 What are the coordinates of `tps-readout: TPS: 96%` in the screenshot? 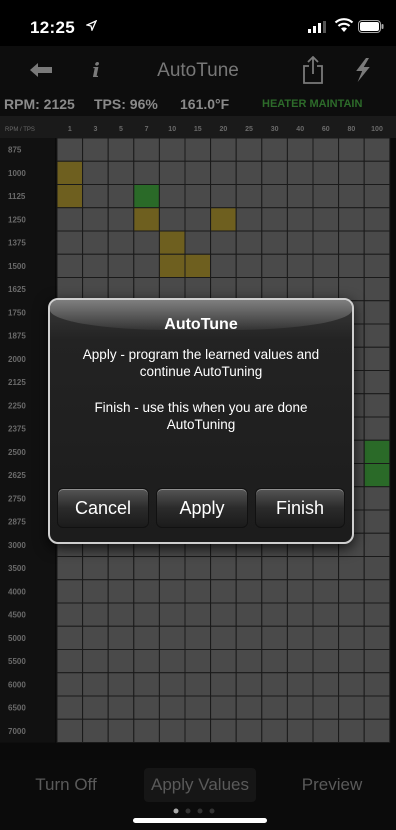 It's located at (126, 104).